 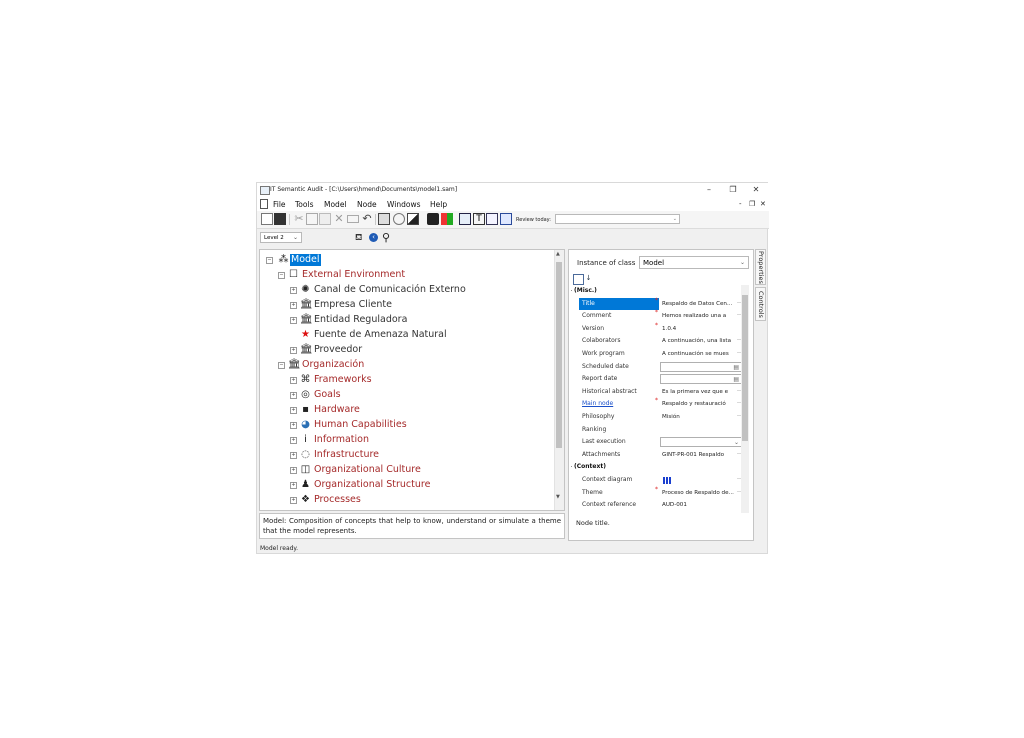 What do you see at coordinates (740, 204) in the screenshot?
I see `mdi-minimize-button: -` at bounding box center [740, 204].